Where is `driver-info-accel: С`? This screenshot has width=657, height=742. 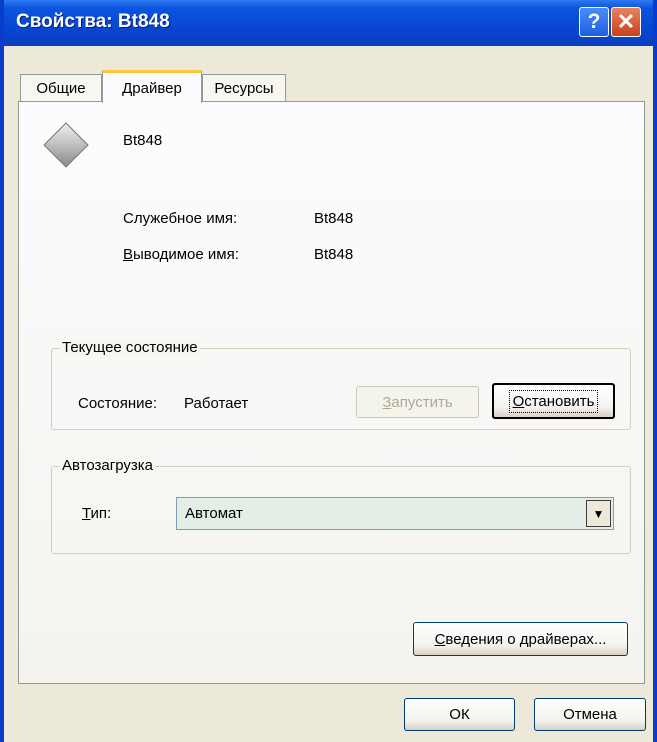 driver-info-accel: С is located at coordinates (440, 639).